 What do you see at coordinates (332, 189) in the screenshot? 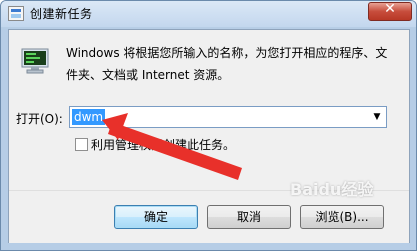
I see `watermark-text: Baidu经验` at bounding box center [332, 189].